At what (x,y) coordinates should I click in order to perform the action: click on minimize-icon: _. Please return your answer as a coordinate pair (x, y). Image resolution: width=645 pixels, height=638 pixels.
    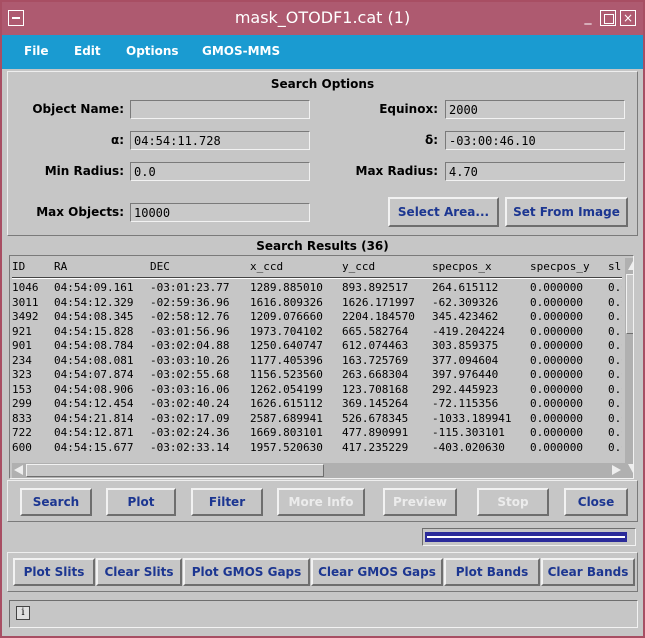
    Looking at the image, I should click on (588, 18).